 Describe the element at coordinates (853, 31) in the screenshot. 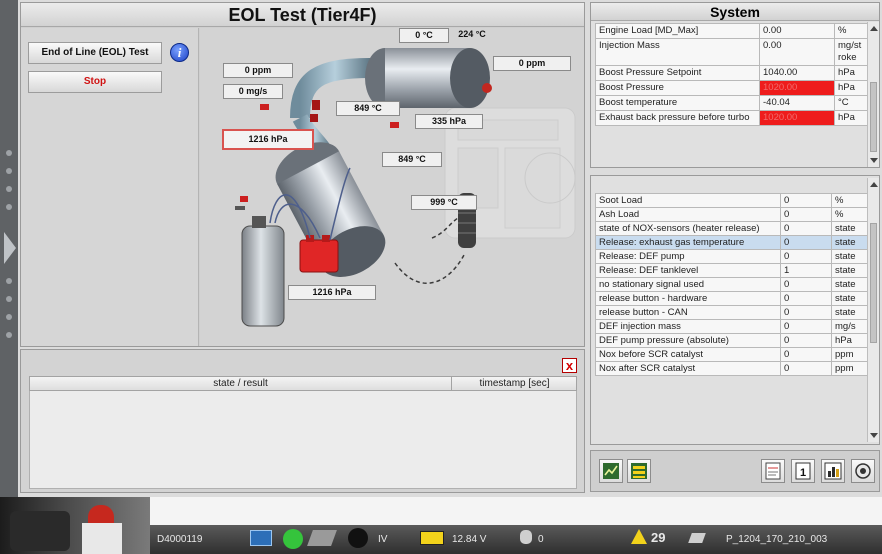

I see `param-unit: %` at that location.